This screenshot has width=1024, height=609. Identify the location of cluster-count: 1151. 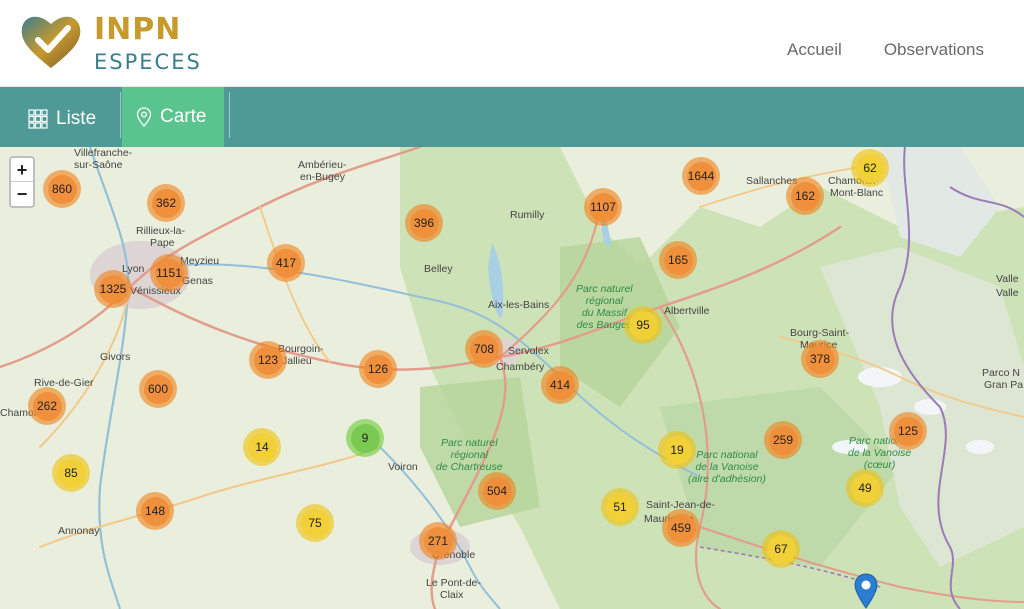
(169, 273).